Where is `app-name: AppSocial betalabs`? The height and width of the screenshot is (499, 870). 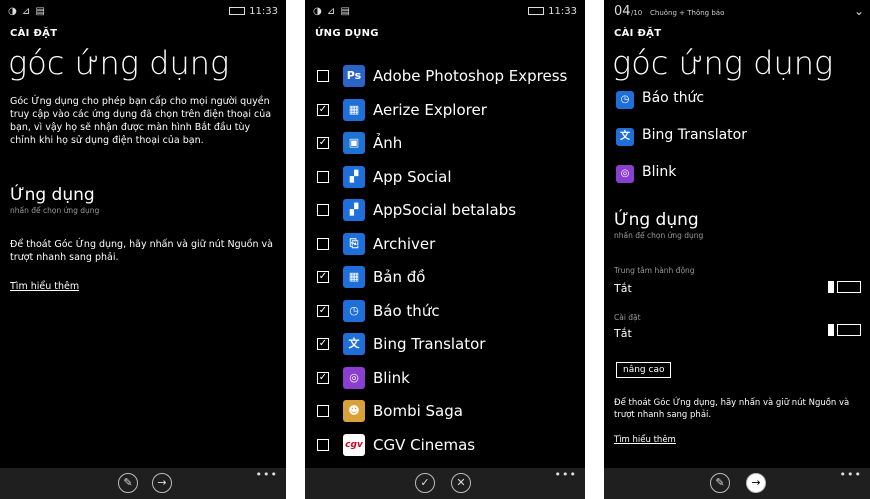 app-name: AppSocial betalabs is located at coordinates (445, 210).